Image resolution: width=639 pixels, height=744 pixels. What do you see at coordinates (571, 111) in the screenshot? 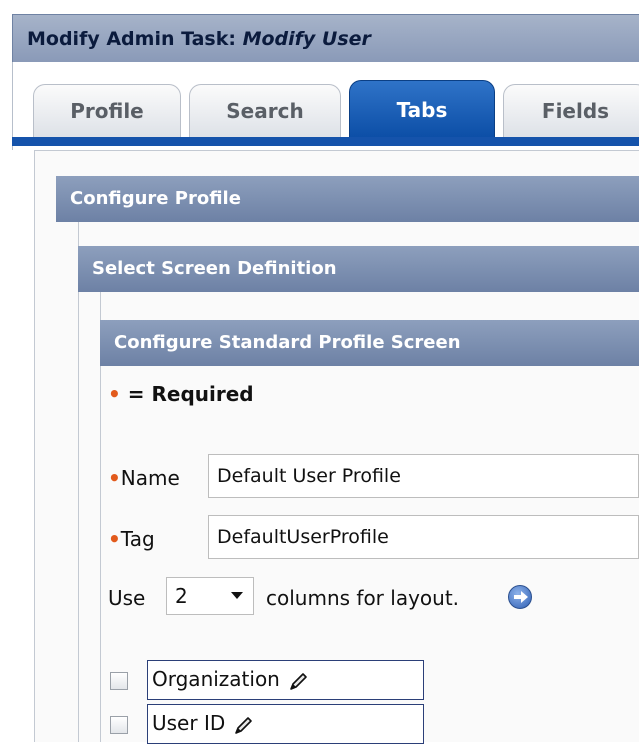
I see `tab-fields: Fields` at bounding box center [571, 111].